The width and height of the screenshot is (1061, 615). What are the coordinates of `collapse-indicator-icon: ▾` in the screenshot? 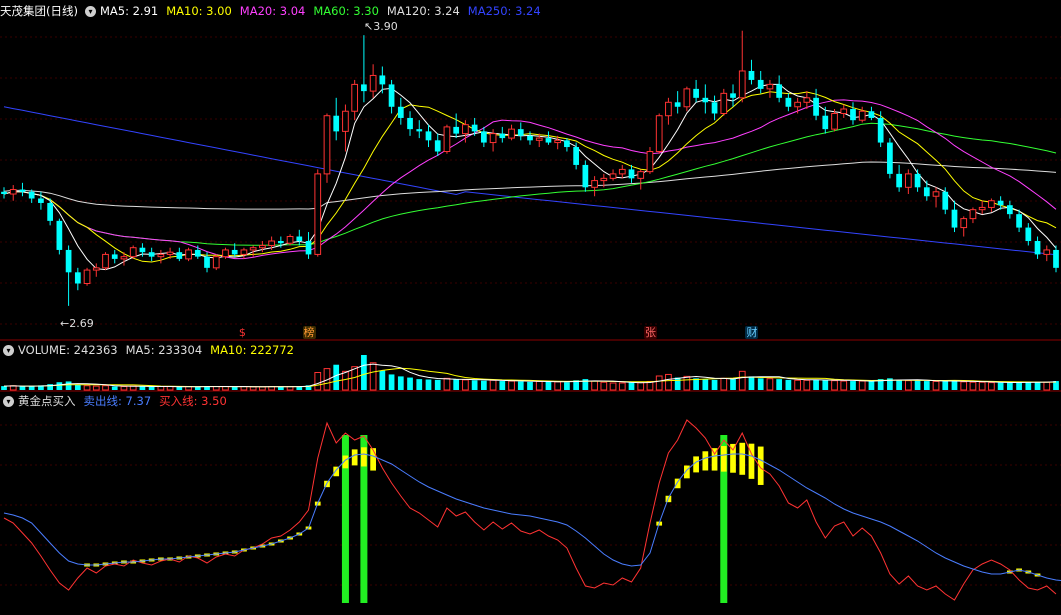 It's located at (8, 401).